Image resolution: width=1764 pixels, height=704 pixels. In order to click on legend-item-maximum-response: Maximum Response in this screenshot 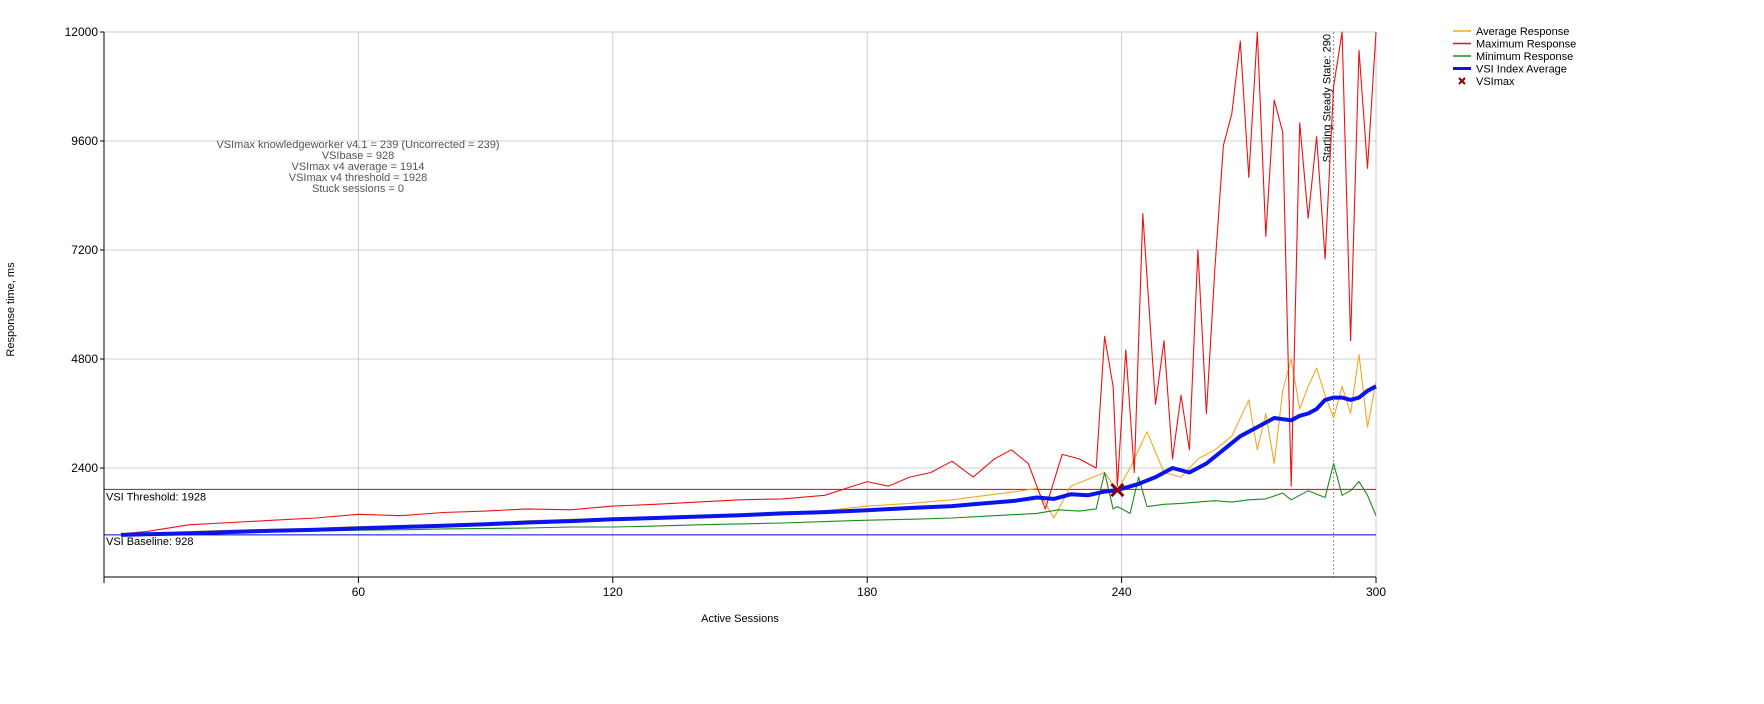, I will do `click(1514, 45)`.